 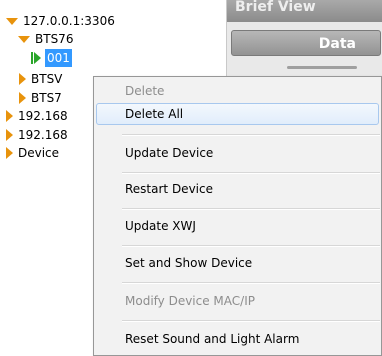 I want to click on menu-item-update-xwj: Update XWJ, so click(x=238, y=226).